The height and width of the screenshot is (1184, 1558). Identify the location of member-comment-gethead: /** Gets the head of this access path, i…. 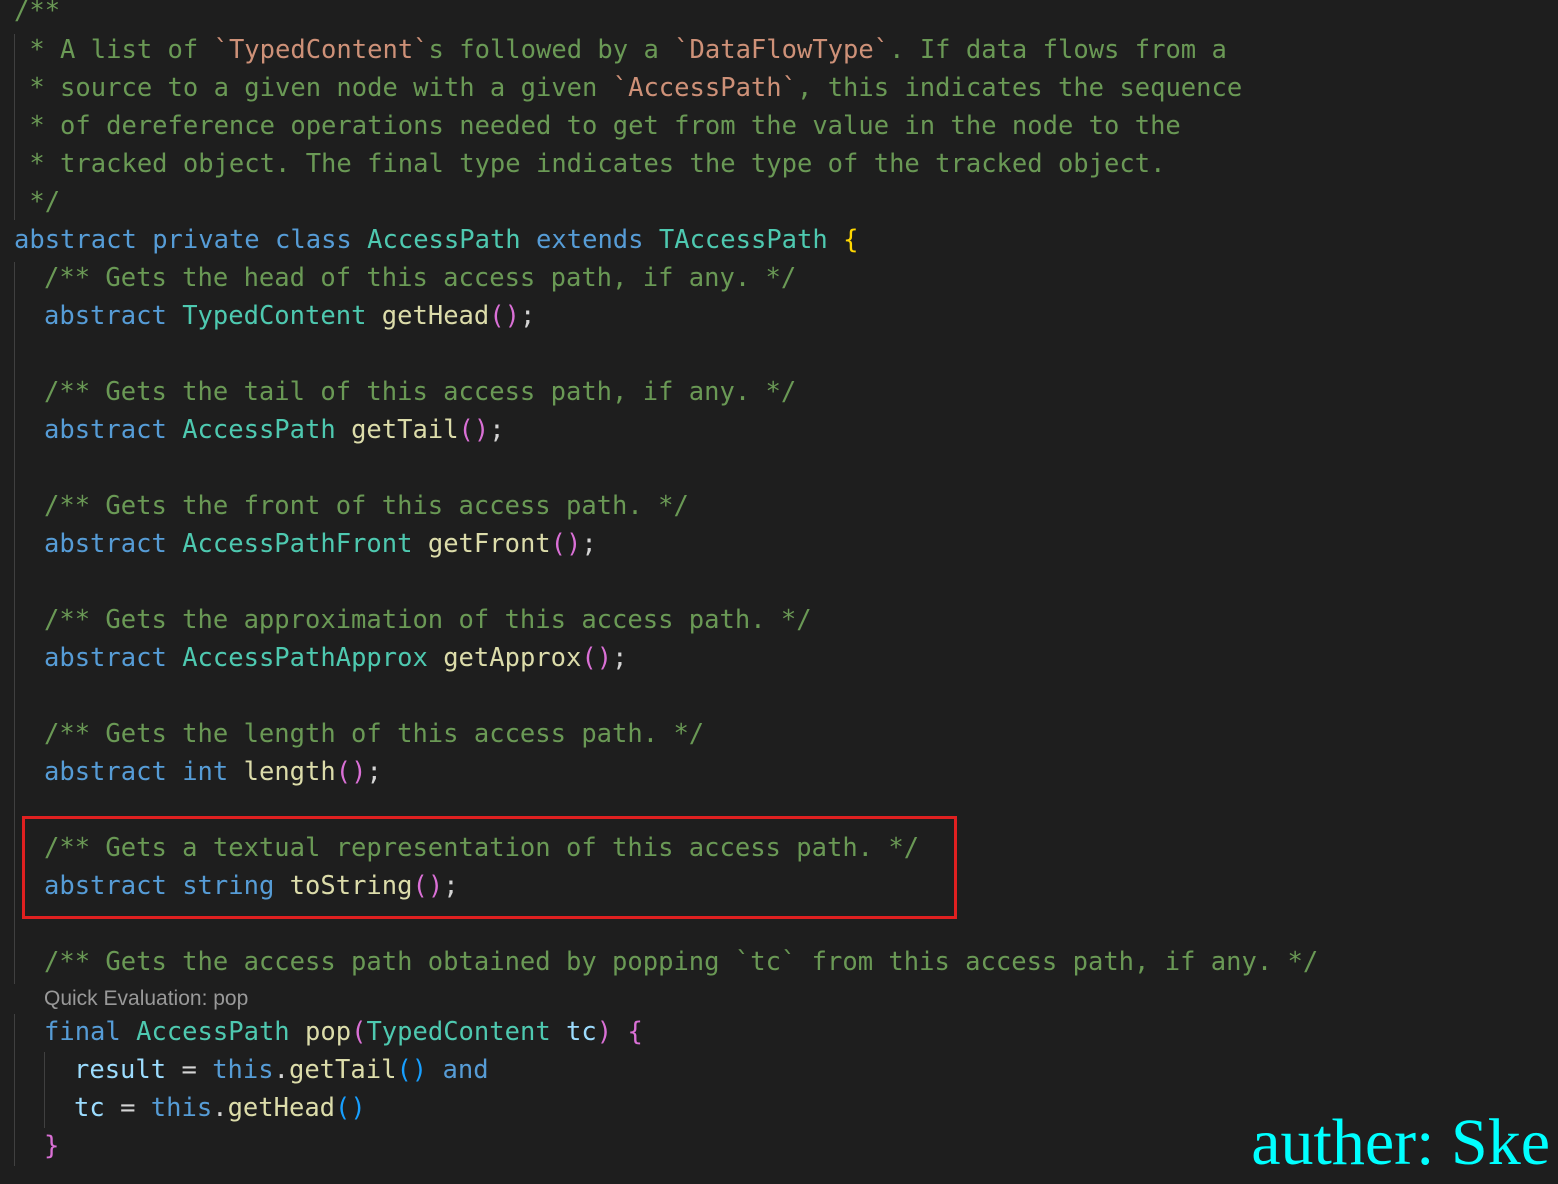
(420, 278).